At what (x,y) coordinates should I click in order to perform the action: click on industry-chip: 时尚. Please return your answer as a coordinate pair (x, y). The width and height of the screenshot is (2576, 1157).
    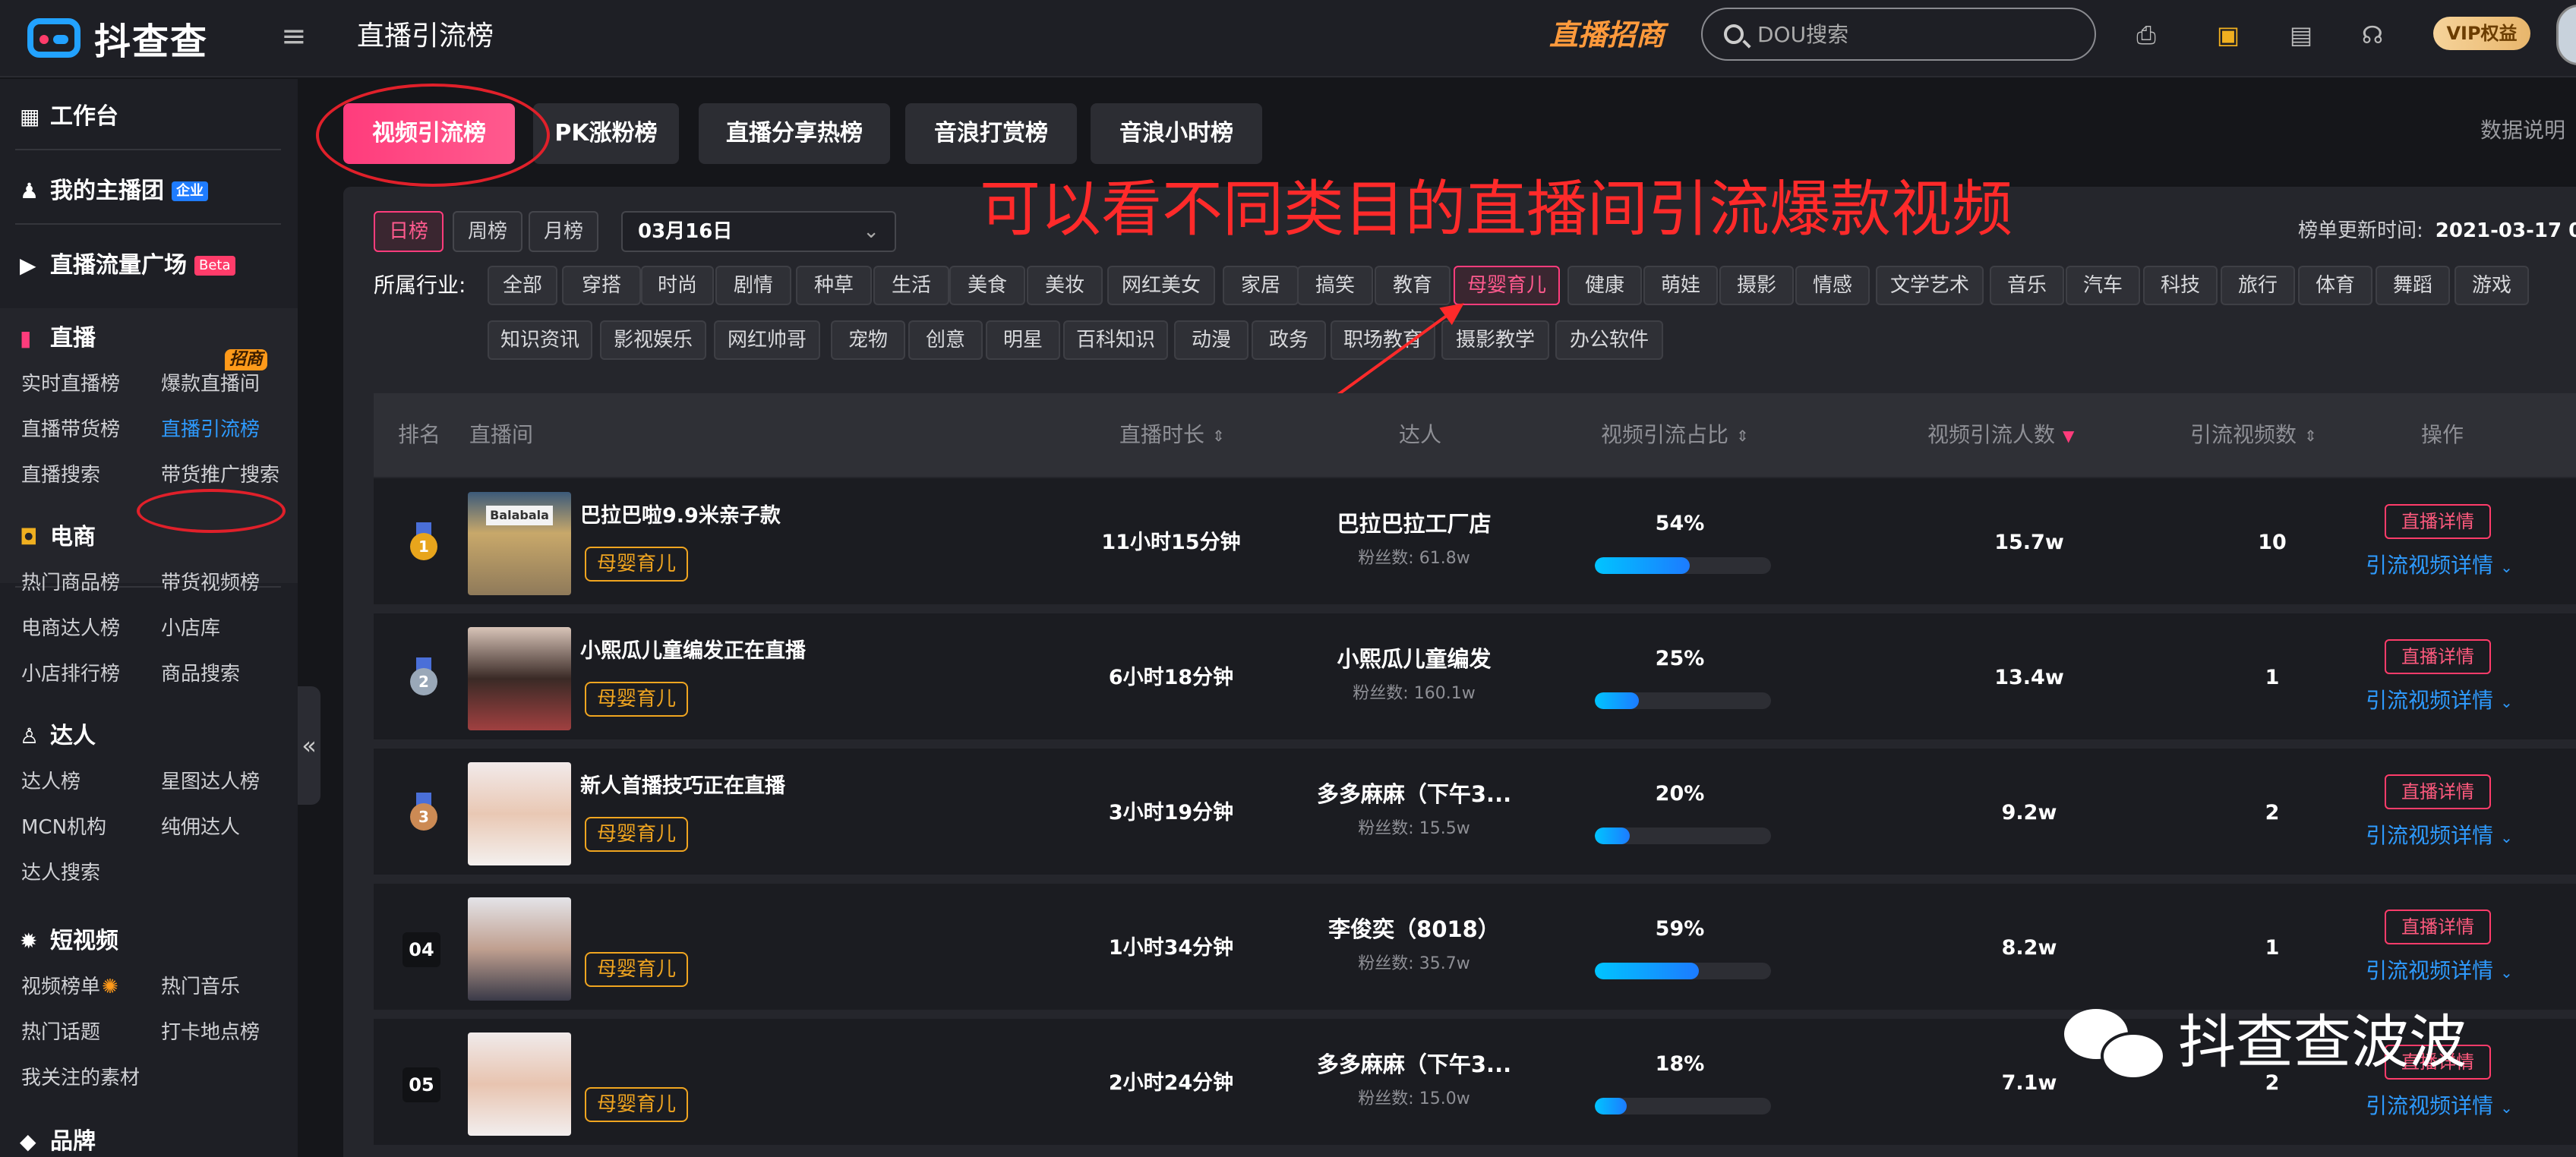
    Looking at the image, I should click on (677, 285).